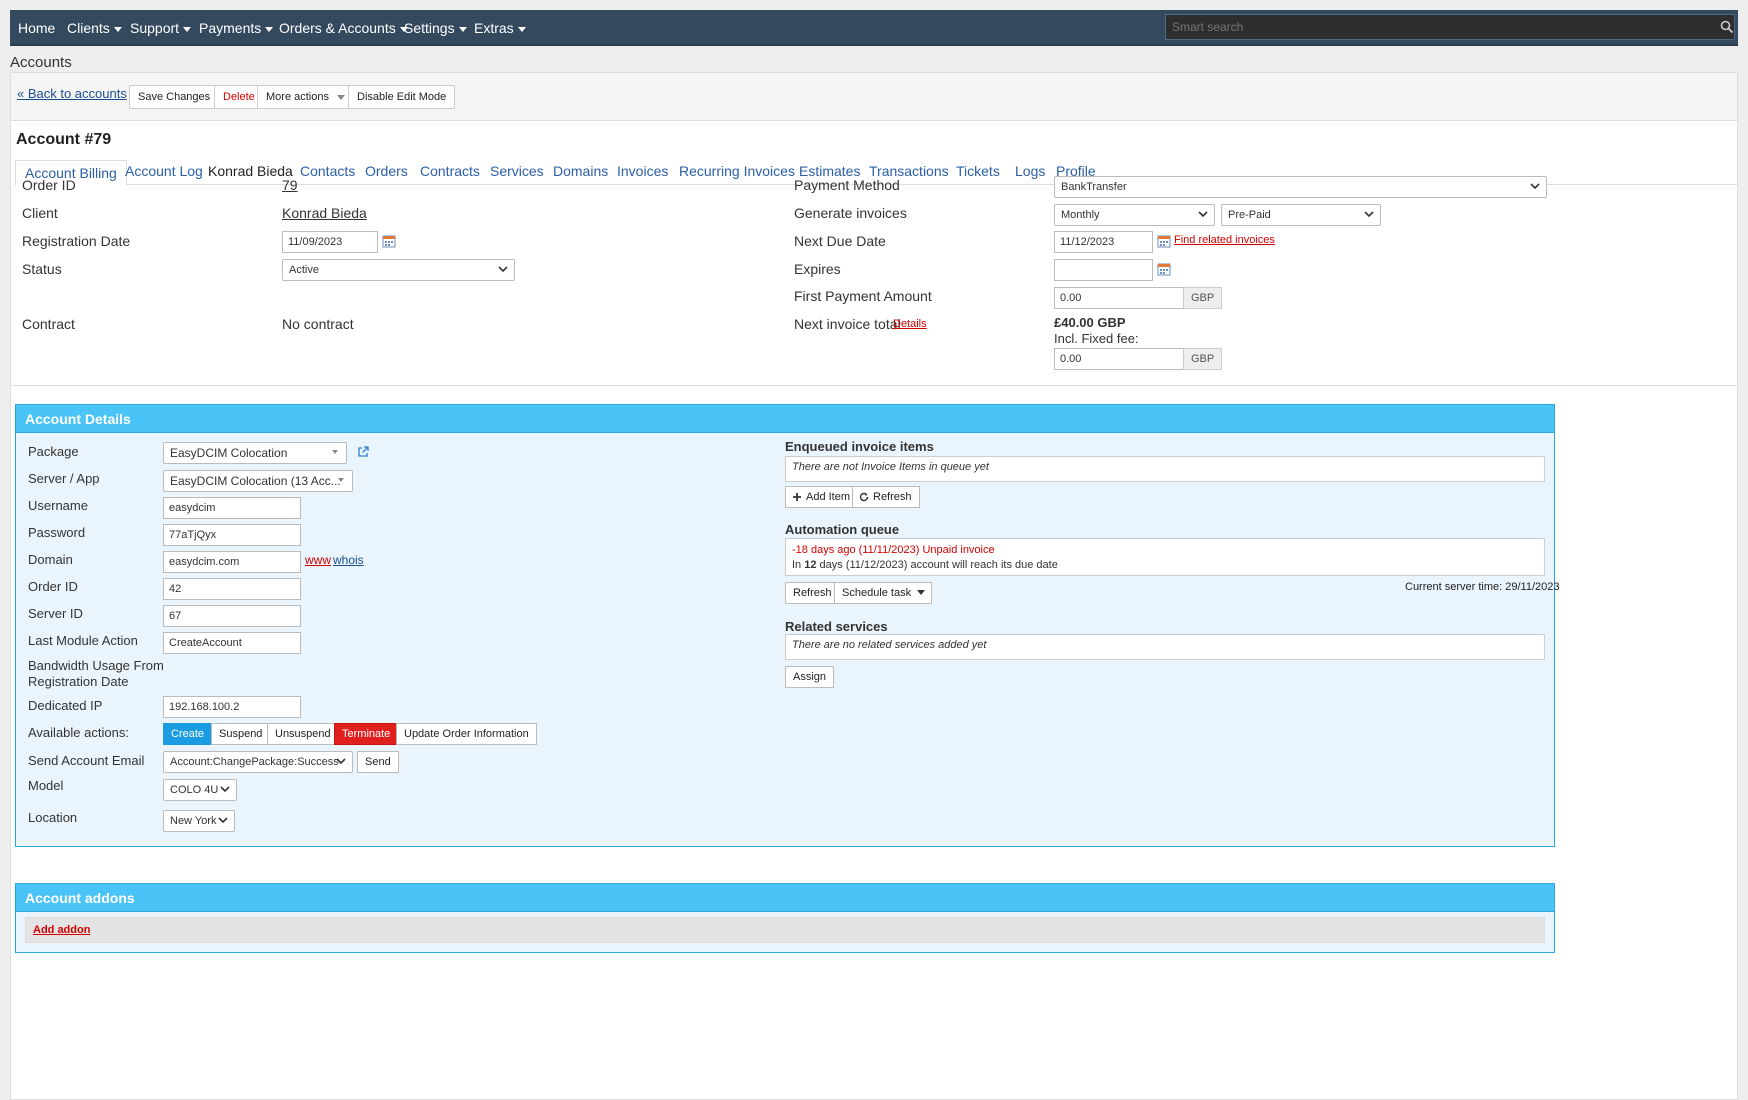 Image resolution: width=1748 pixels, height=1100 pixels. Describe the element at coordinates (343, 28) in the screenshot. I see `nav-orders-accounts: Orders & Accounts` at that location.